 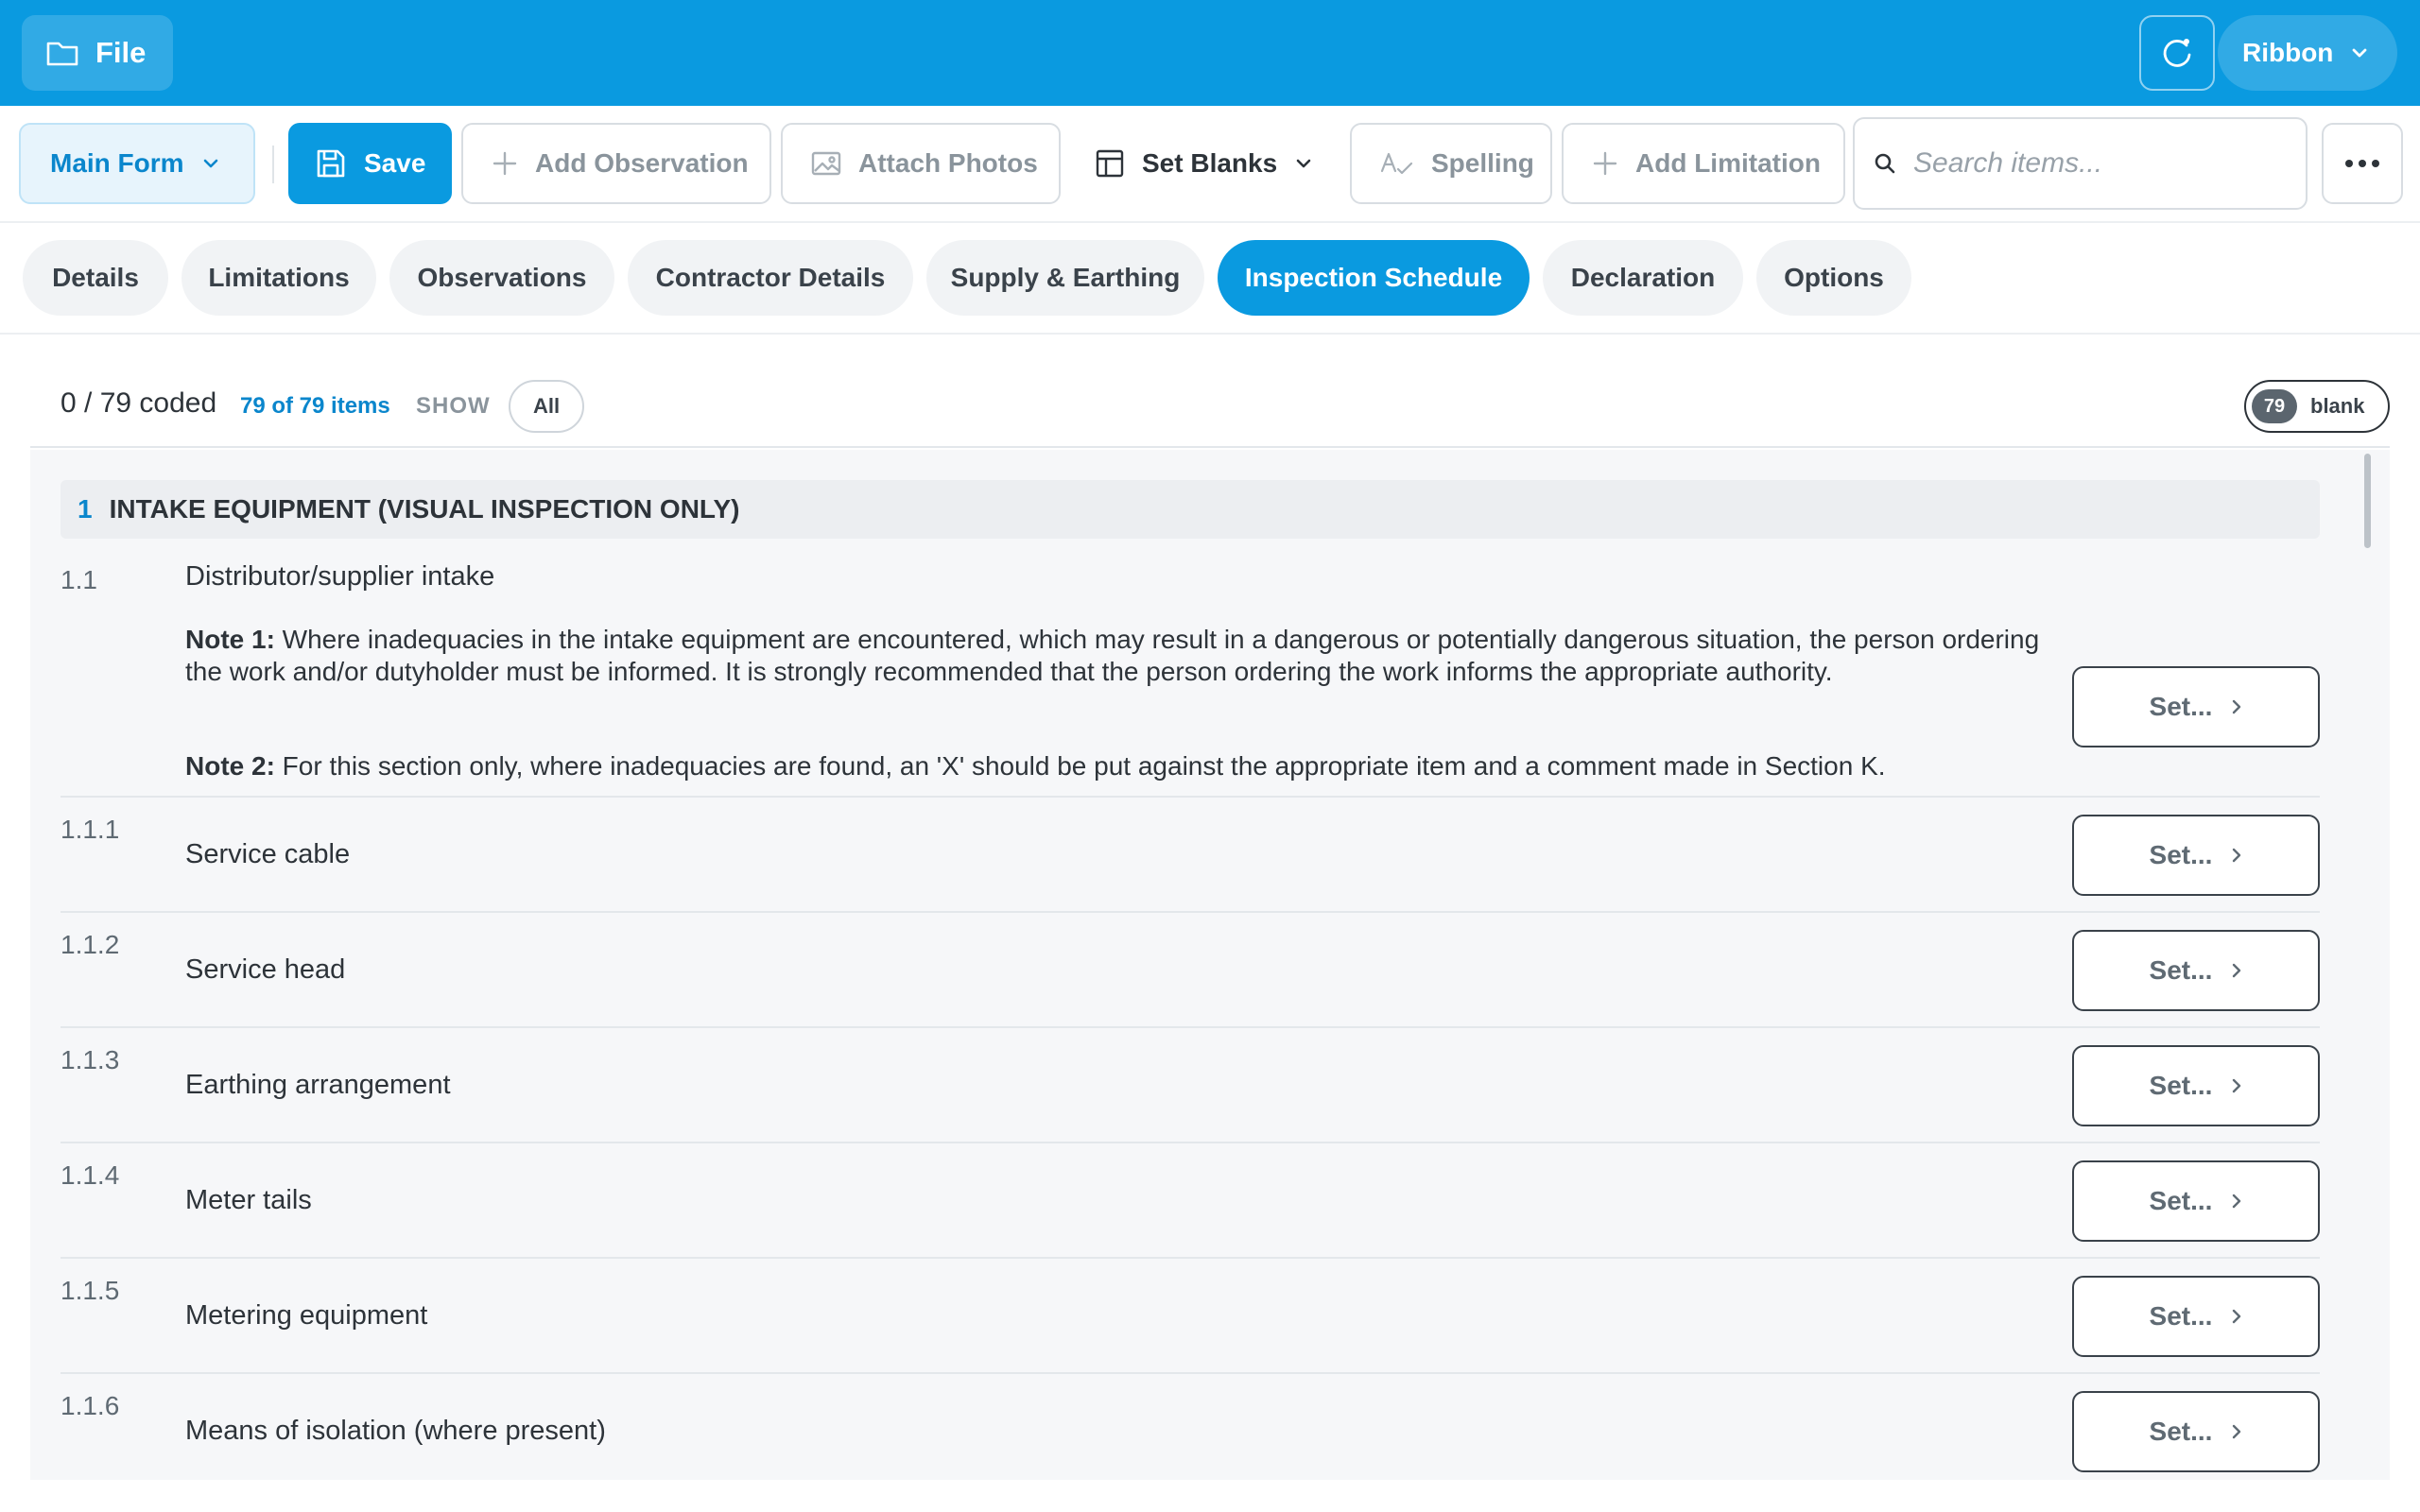 I want to click on note-2-prefix: Note 2:, so click(x=230, y=766).